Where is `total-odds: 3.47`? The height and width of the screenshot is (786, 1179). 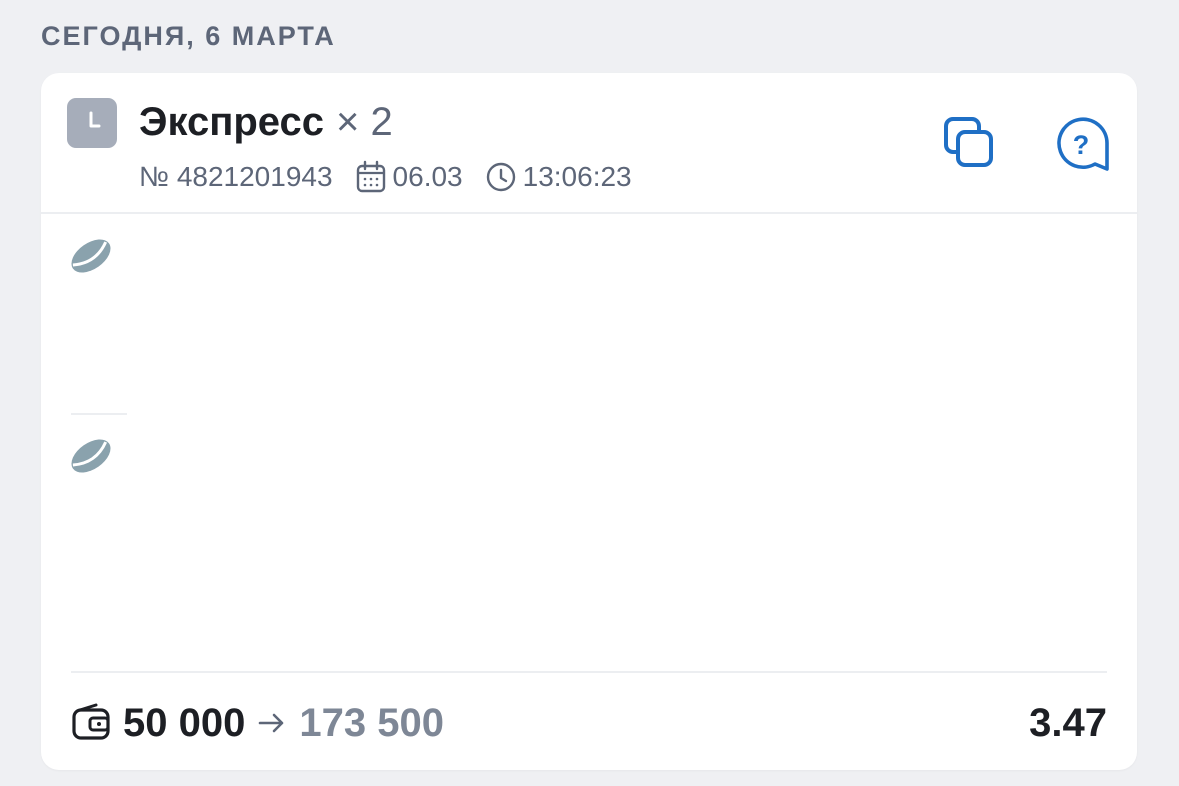 total-odds: 3.47 is located at coordinates (1068, 722).